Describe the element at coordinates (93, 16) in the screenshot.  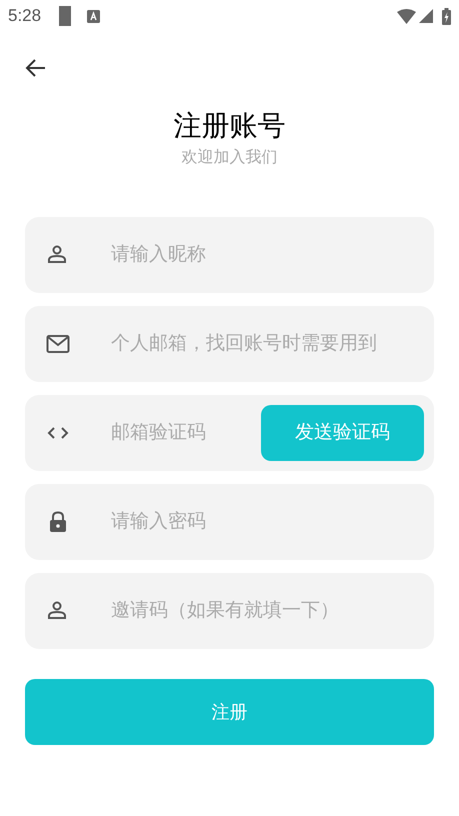
I see `keyboard-icon` at that location.